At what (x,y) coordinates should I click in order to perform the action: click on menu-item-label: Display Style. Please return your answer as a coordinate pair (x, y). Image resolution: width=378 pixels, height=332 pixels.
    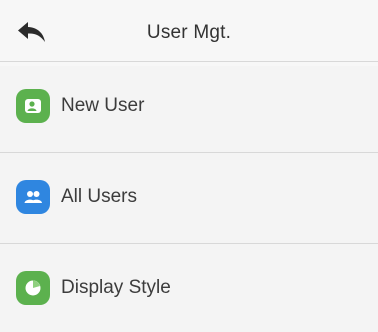
    Looking at the image, I should click on (116, 287).